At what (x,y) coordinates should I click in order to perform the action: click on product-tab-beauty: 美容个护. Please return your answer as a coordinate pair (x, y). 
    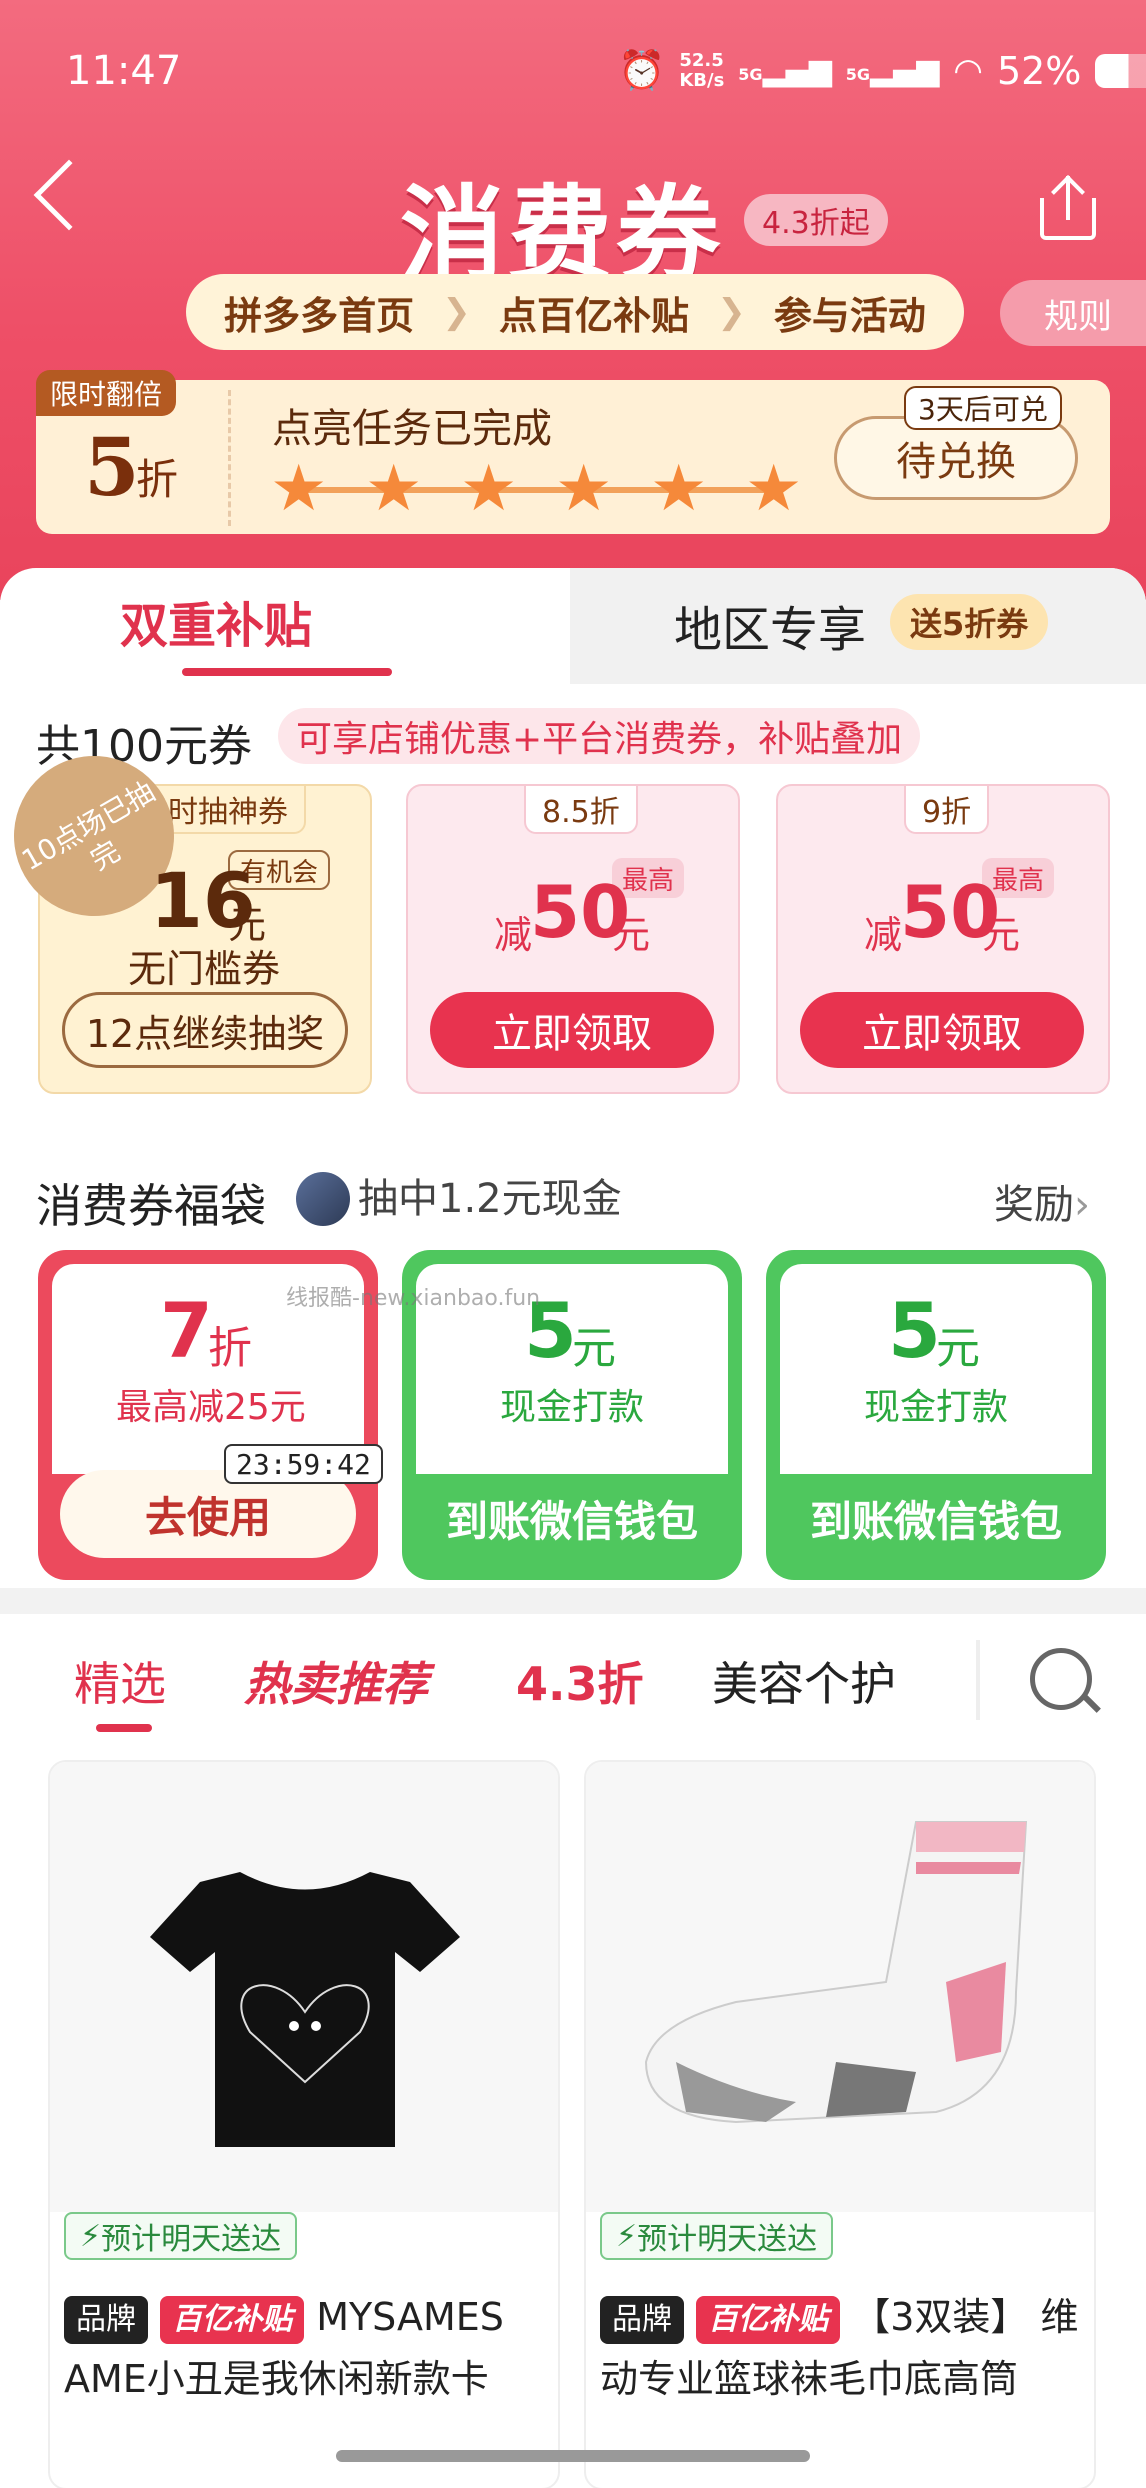
    Looking at the image, I should click on (804, 1681).